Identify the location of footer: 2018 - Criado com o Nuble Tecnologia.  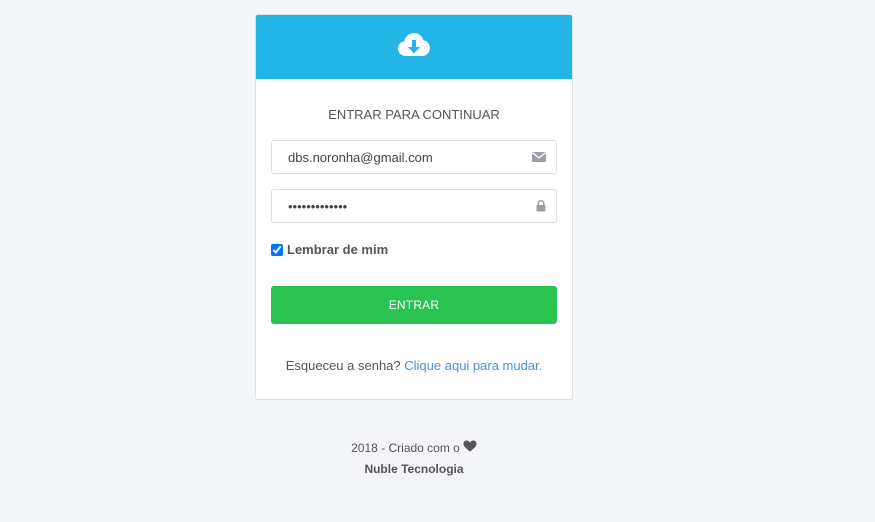
(414, 458).